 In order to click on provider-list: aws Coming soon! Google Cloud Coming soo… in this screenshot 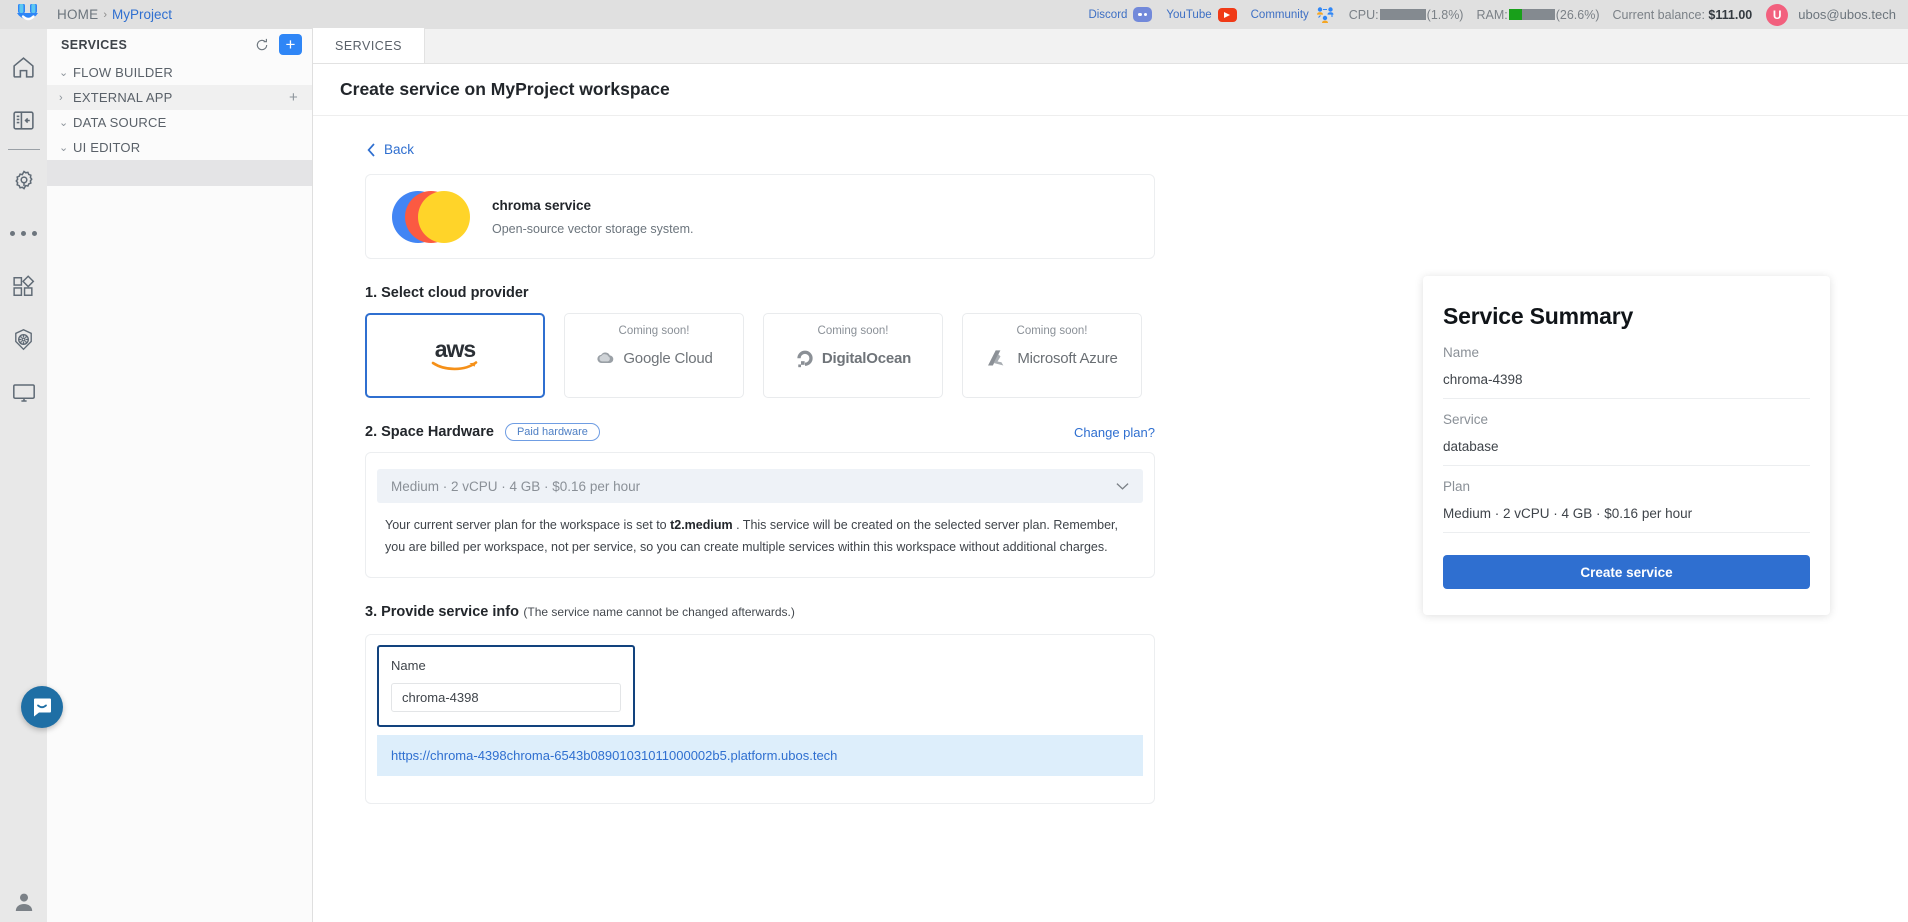, I will do `click(760, 355)`.